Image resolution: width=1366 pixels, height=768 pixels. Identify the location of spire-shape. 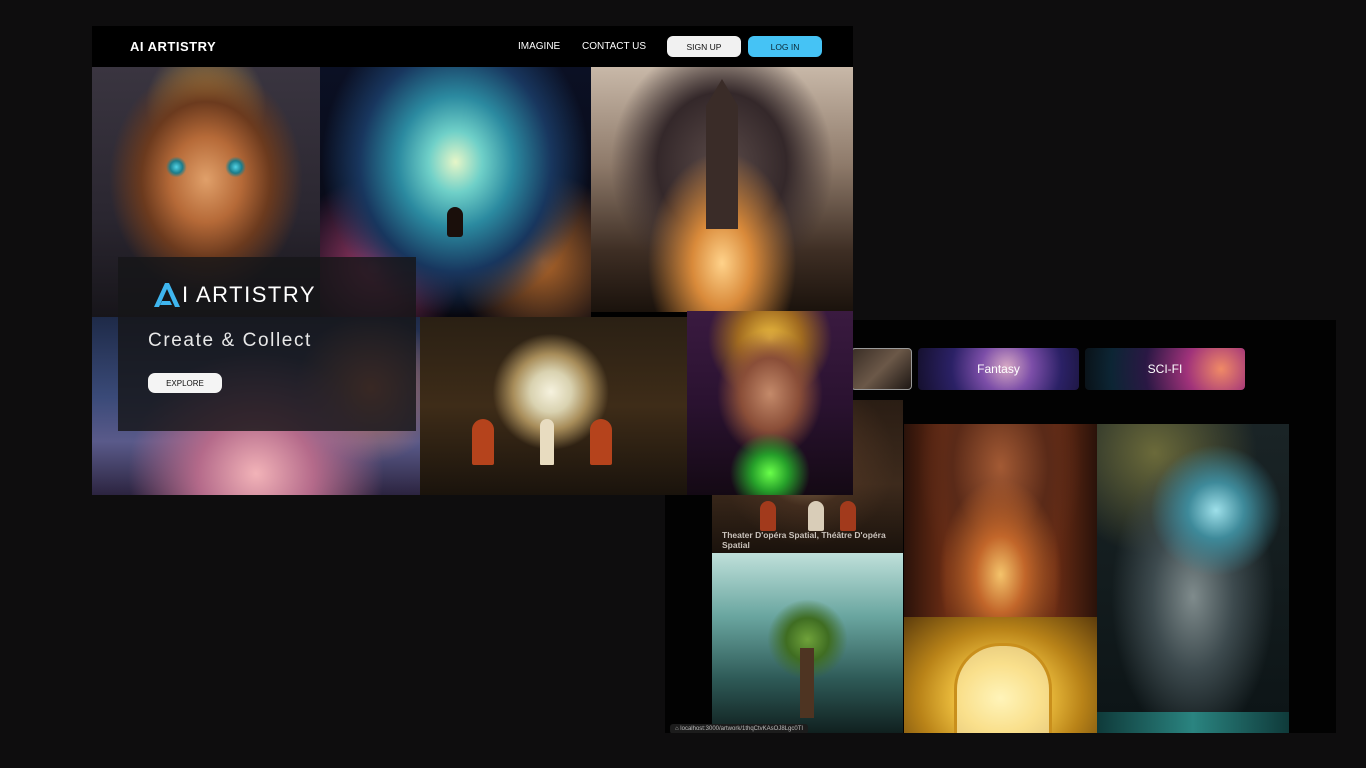
(722, 154).